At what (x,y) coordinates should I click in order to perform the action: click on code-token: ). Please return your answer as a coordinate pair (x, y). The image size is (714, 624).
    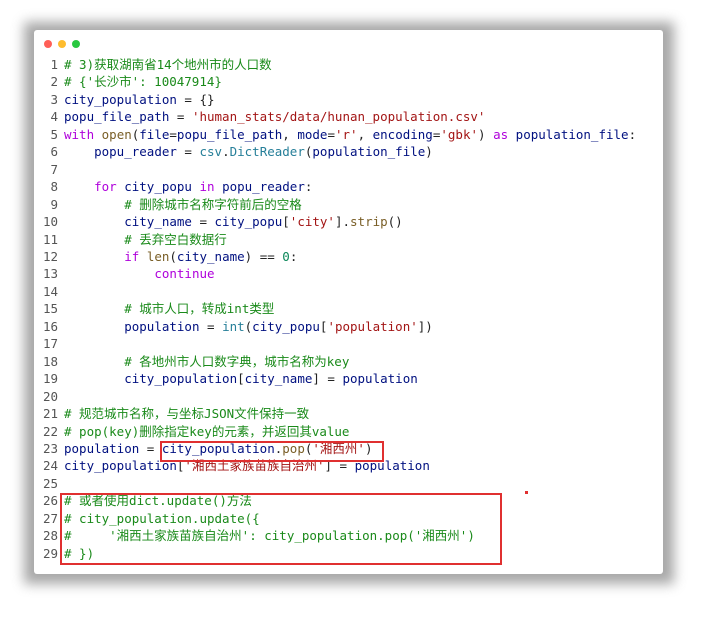
    Looking at the image, I should click on (429, 152).